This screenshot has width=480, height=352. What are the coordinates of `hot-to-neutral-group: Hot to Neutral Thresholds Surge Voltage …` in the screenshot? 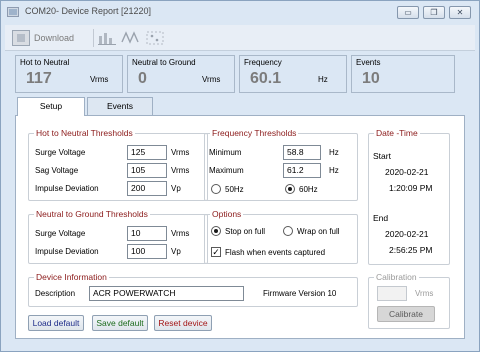 It's located at (118, 164).